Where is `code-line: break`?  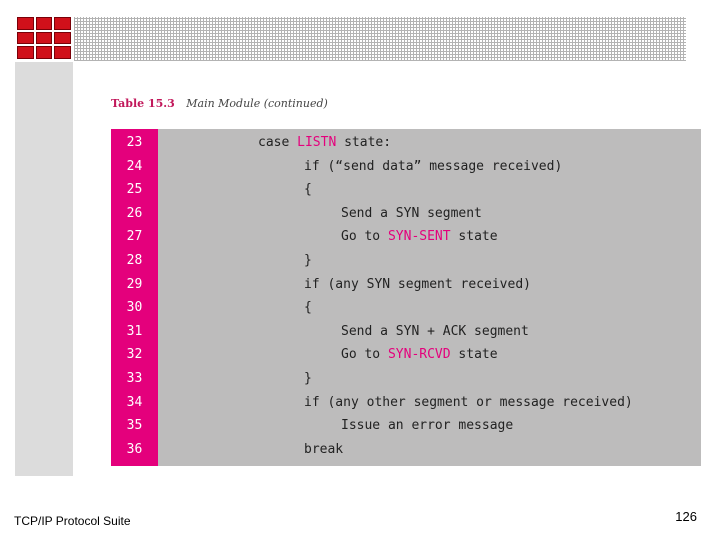
code-line: break is located at coordinates (323, 449).